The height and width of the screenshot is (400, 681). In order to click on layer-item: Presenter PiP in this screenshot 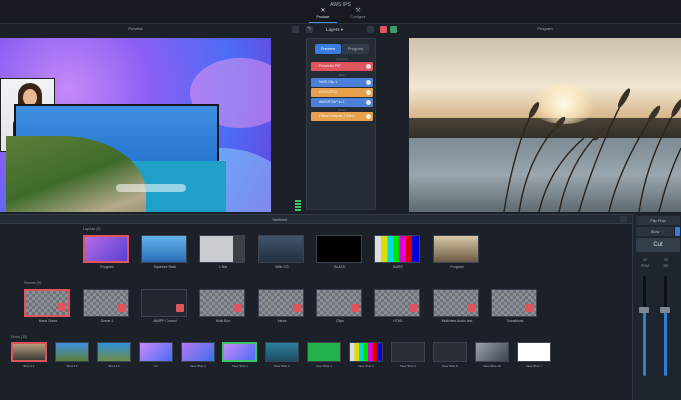, I will do `click(342, 66)`.